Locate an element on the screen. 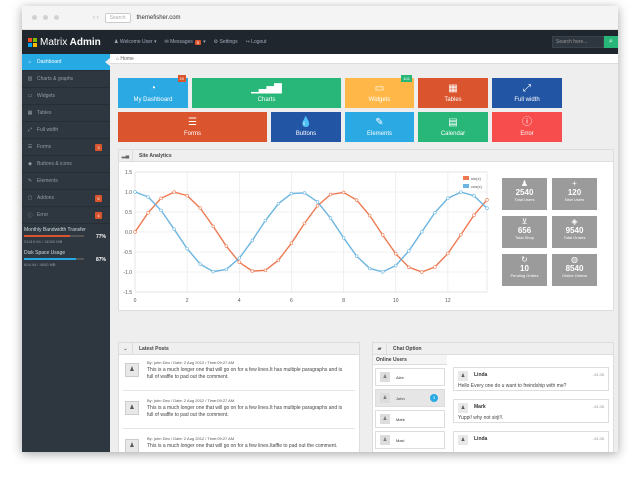 The width and height of the screenshot is (640, 480). sidebar-item-buttons: ◆ Buttons & icons is located at coordinates (66, 164).